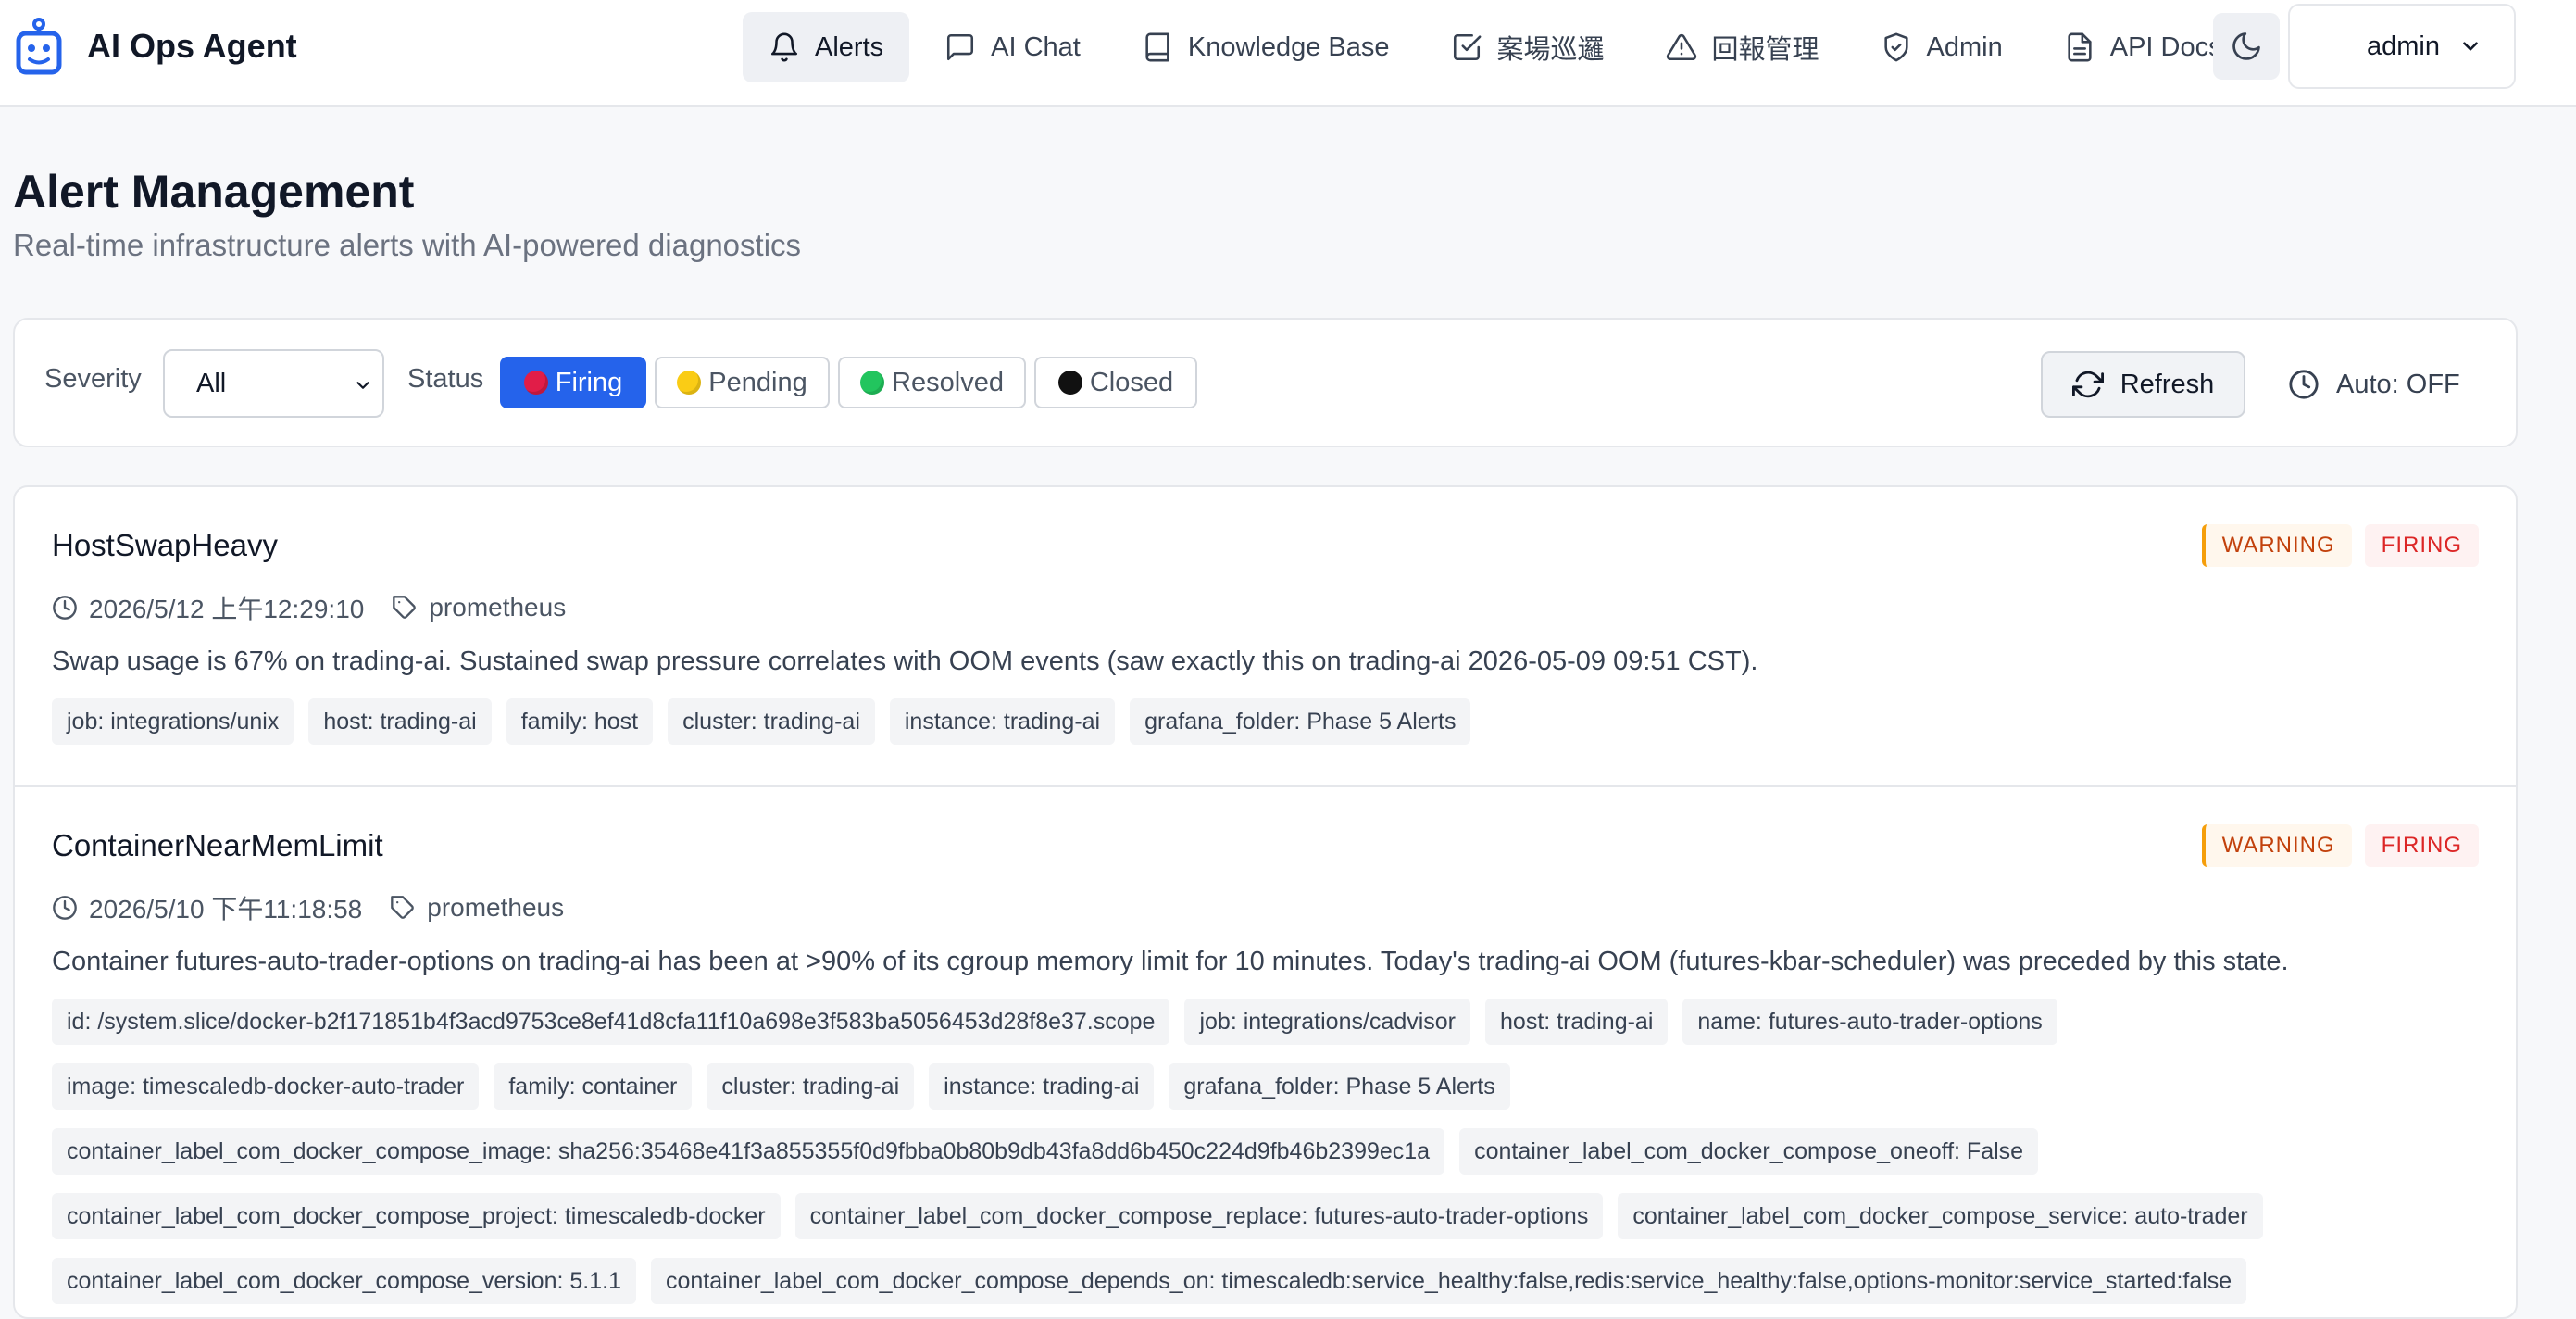  I want to click on chip-label: Resolved, so click(948, 382).